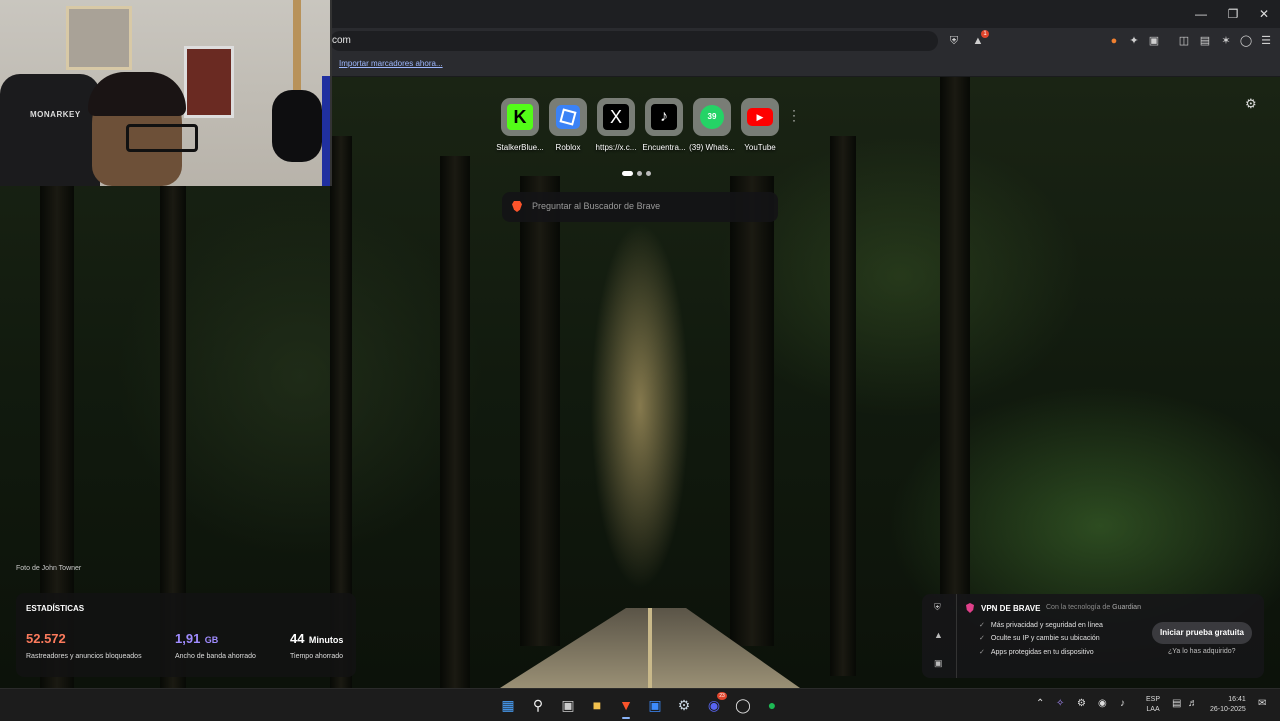  Describe the element at coordinates (1046, 625) in the screenshot. I see `feature-text: Más privacidad y seguridad en línea` at that location.